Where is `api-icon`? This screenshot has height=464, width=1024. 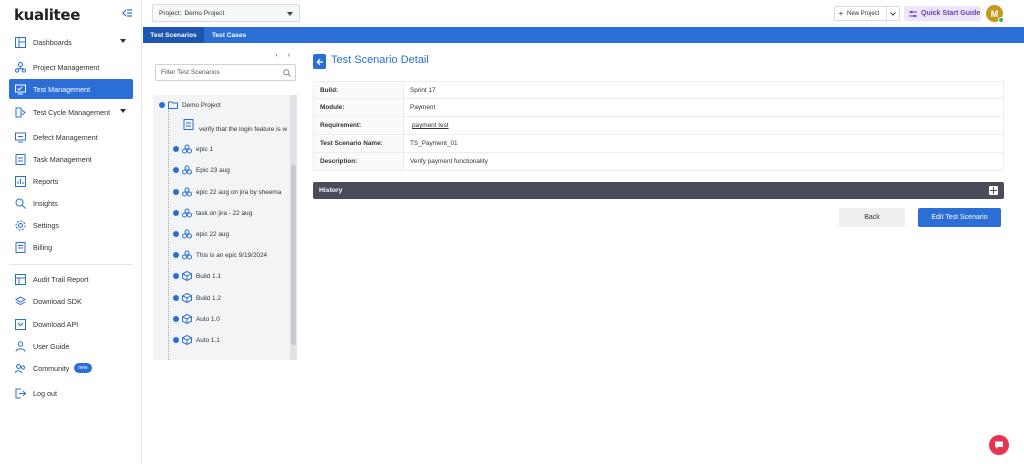 api-icon is located at coordinates (20, 324).